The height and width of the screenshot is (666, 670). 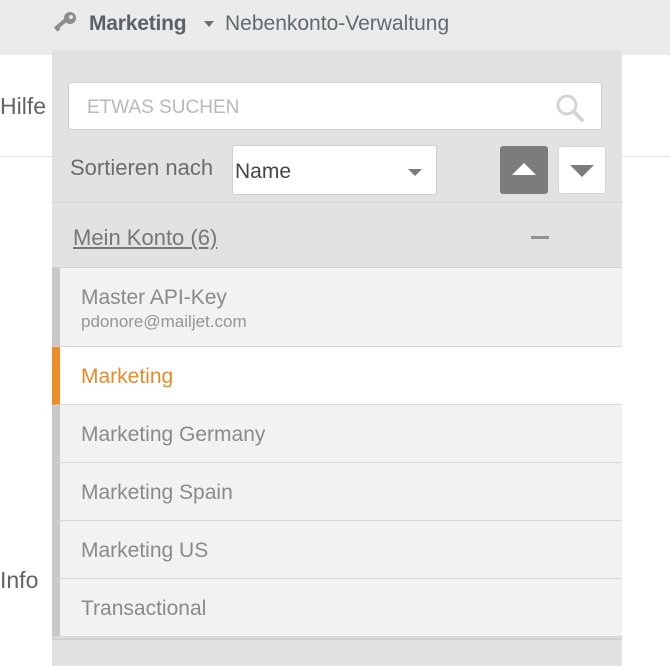 What do you see at coordinates (145, 550) in the screenshot?
I see `account-label: Marketing US` at bounding box center [145, 550].